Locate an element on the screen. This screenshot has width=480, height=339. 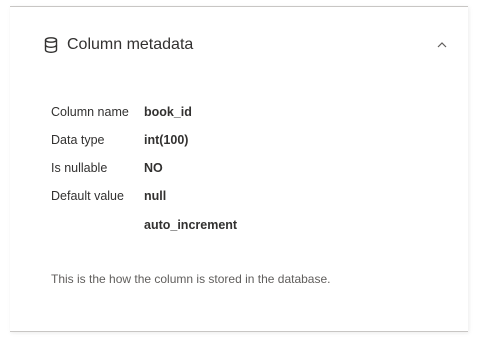
metadata-value: null is located at coordinates (155, 196).